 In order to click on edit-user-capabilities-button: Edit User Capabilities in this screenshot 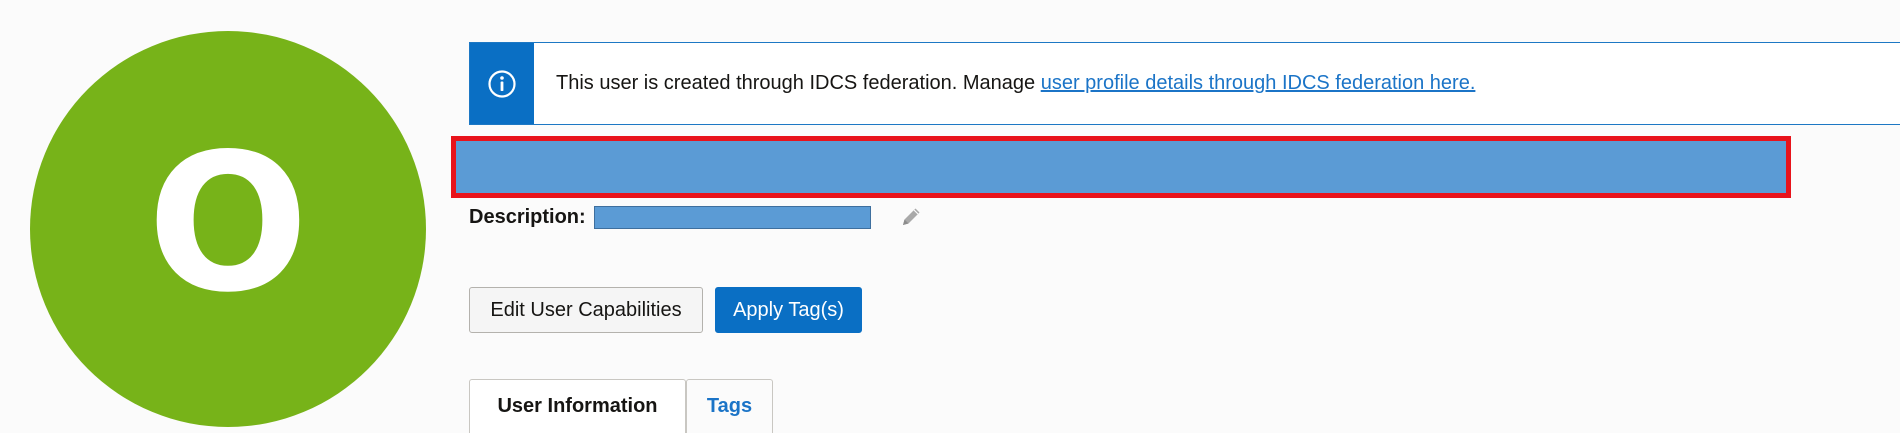, I will do `click(586, 310)`.